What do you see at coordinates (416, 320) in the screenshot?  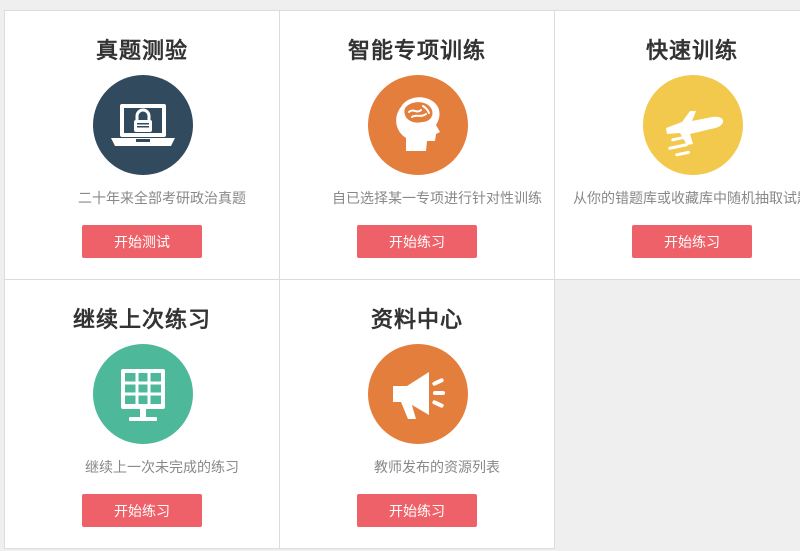 I see `card-title: 资料中心` at bounding box center [416, 320].